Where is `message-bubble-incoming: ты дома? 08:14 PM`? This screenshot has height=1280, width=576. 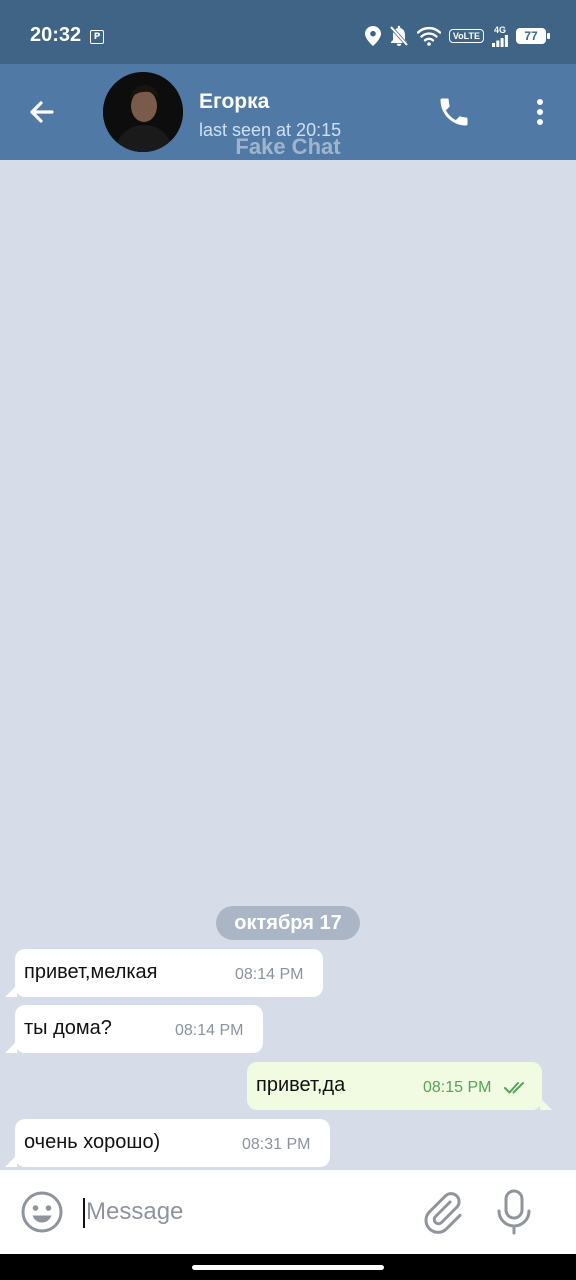
message-bubble-incoming: ты дома? 08:14 PM is located at coordinates (134, 1029).